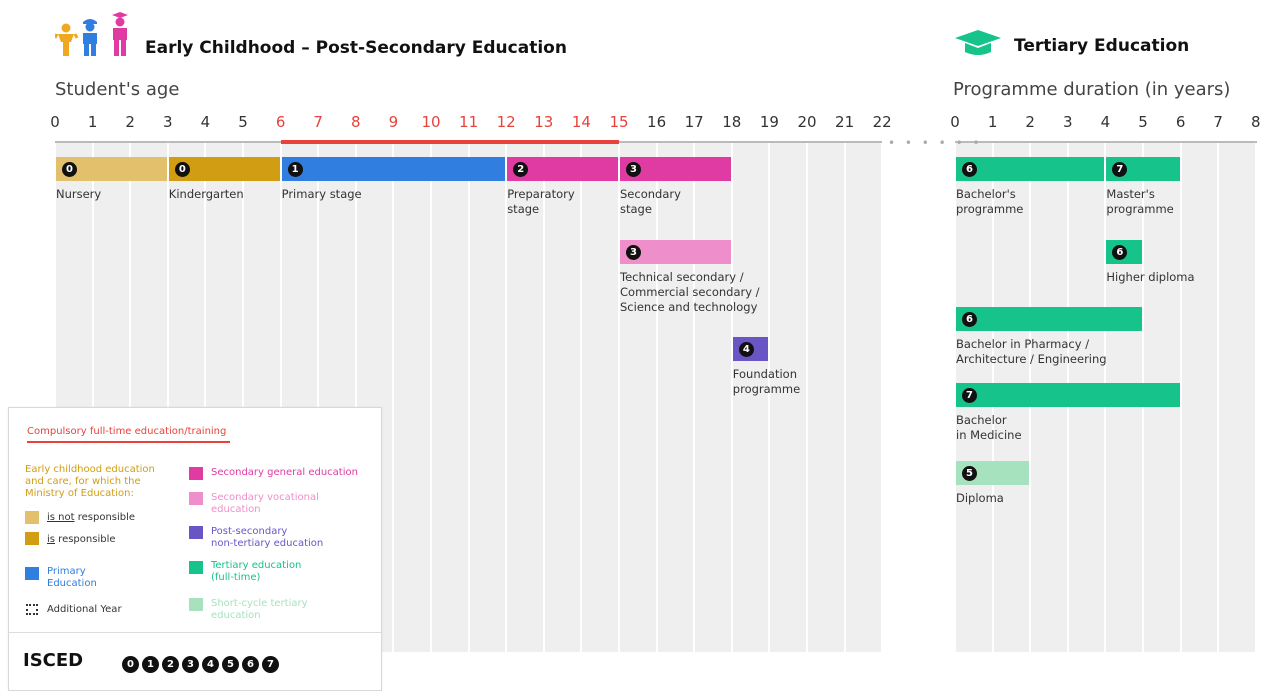 The image size is (1261, 691). I want to click on legend-divider, so click(195, 632).